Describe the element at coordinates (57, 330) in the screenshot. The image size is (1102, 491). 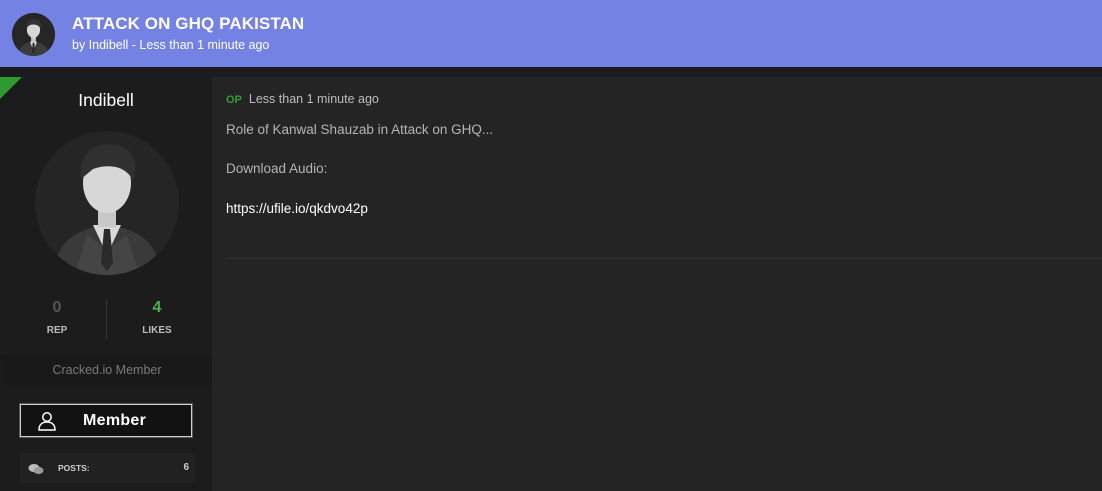
I see `rep-label: REP` at that location.